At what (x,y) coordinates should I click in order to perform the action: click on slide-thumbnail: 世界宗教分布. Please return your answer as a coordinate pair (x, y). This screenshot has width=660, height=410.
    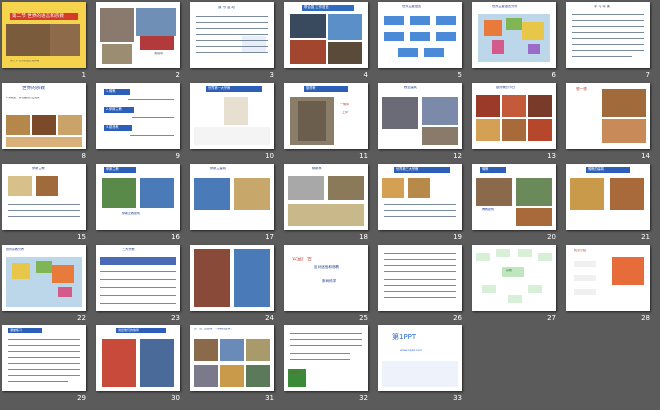
    Looking at the image, I should click on (44, 278).